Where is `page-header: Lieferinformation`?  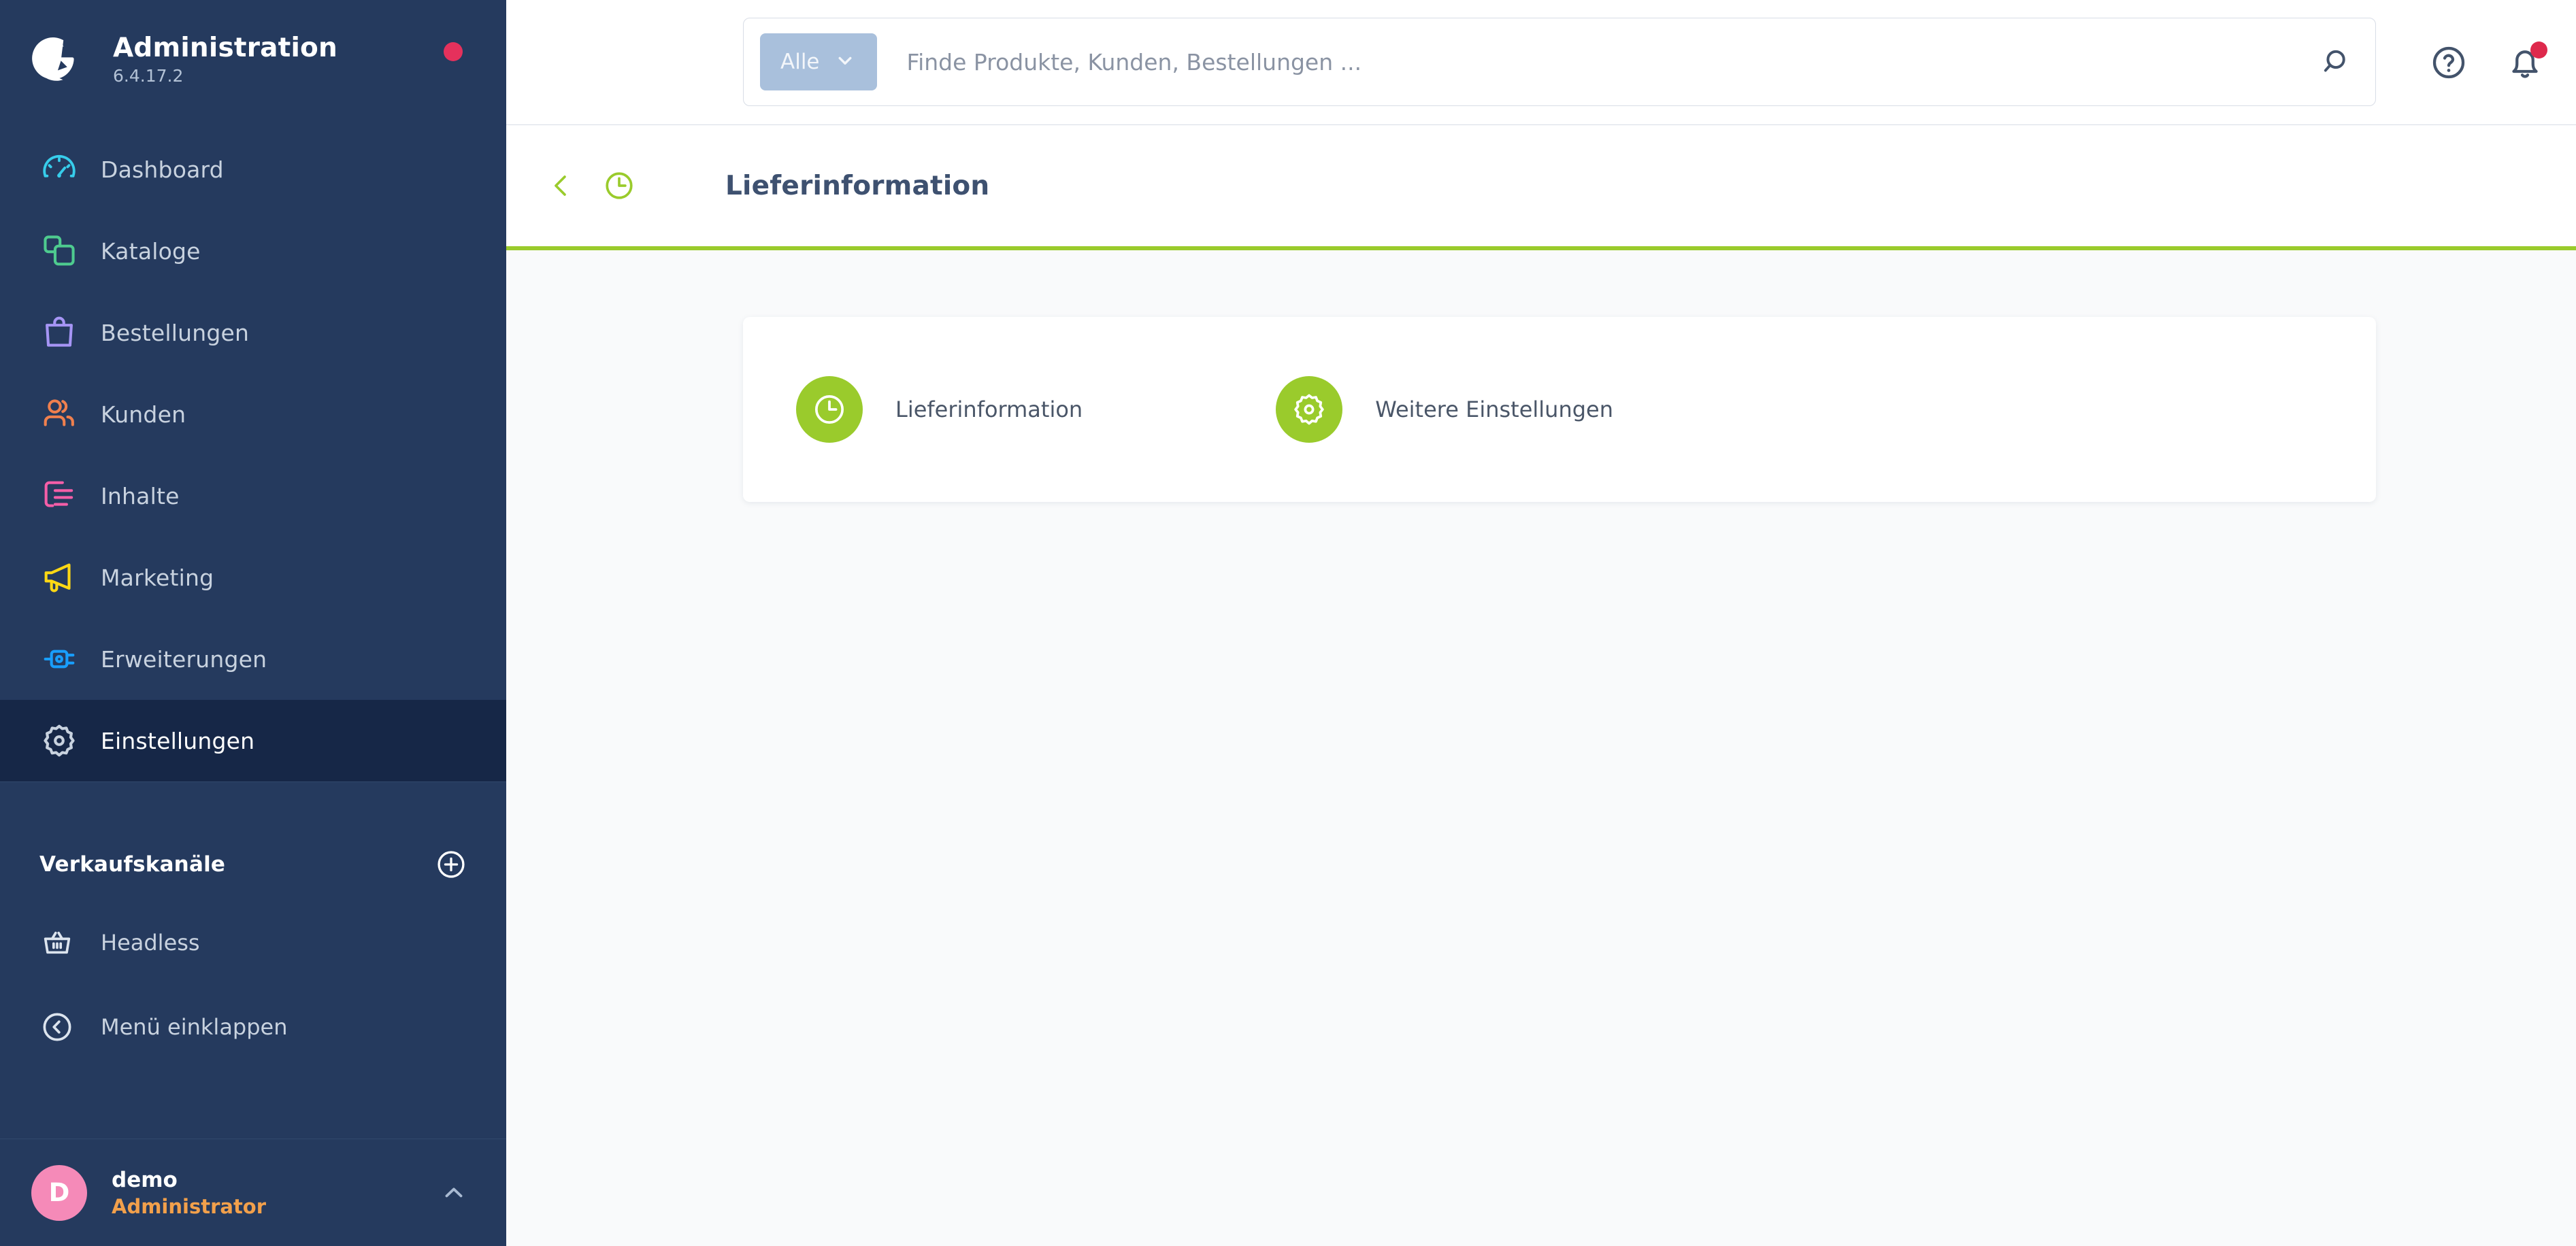 page-header: Lieferinformation is located at coordinates (1541, 187).